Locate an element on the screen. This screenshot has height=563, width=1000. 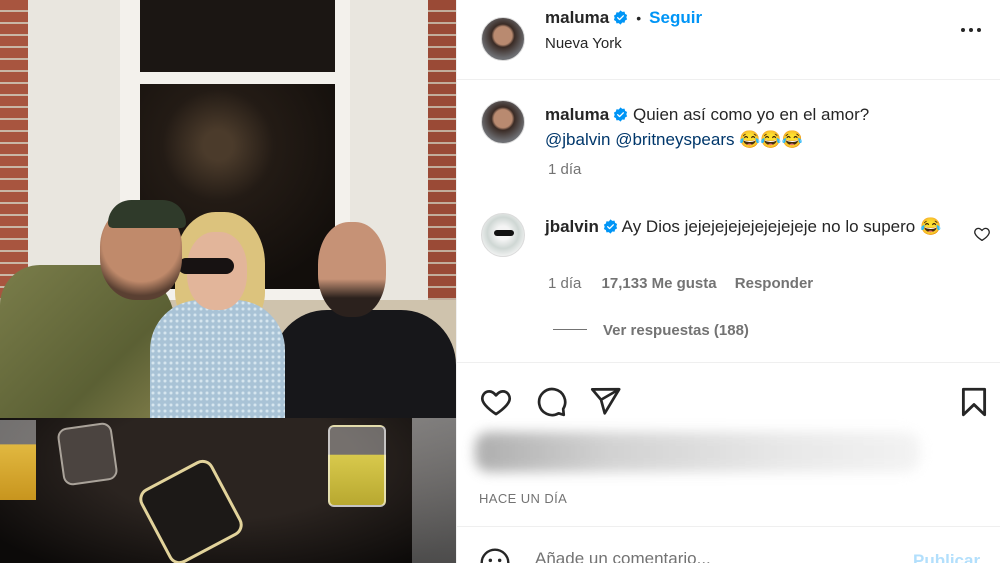
person-middle-body is located at coordinates (217, 365).